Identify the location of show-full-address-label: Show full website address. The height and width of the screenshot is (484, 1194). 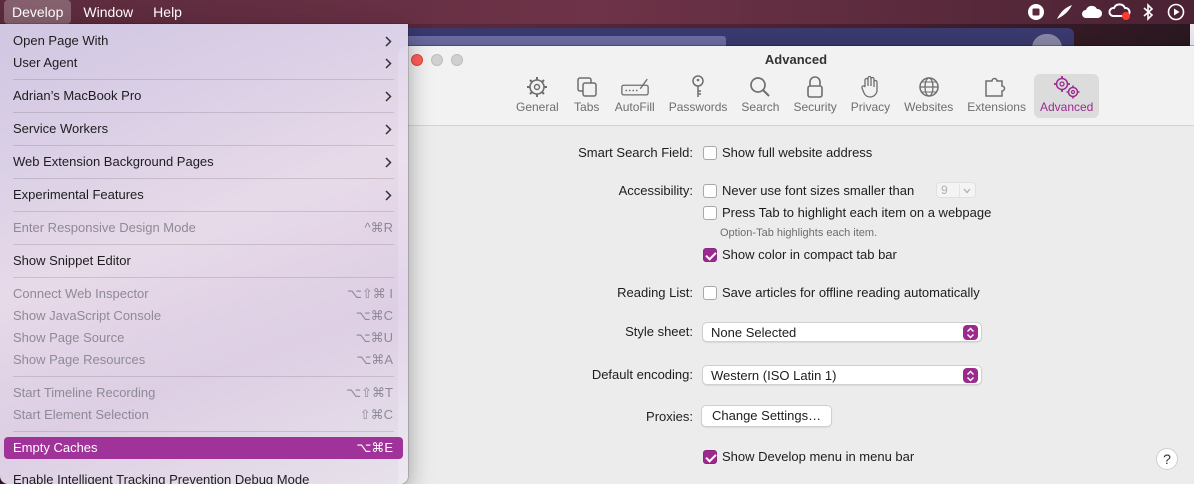
(797, 152).